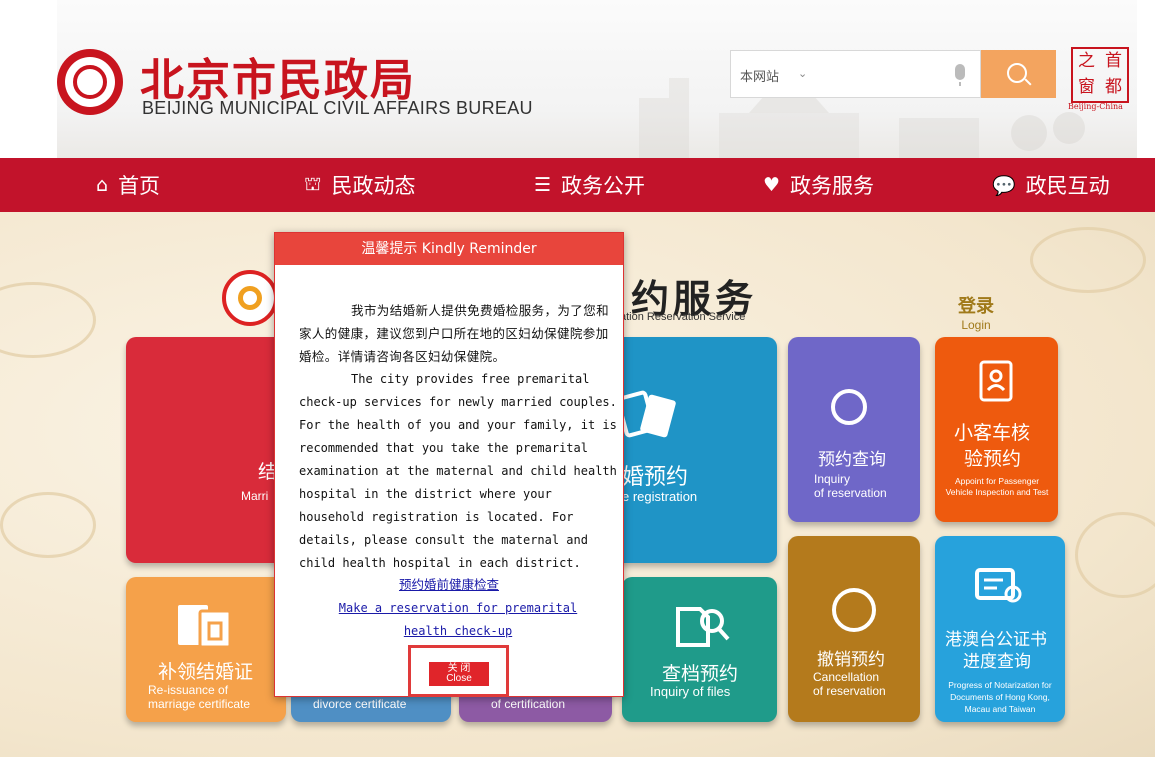  What do you see at coordinates (313, 183) in the screenshot?
I see `building-icon: ⛫` at bounding box center [313, 183].